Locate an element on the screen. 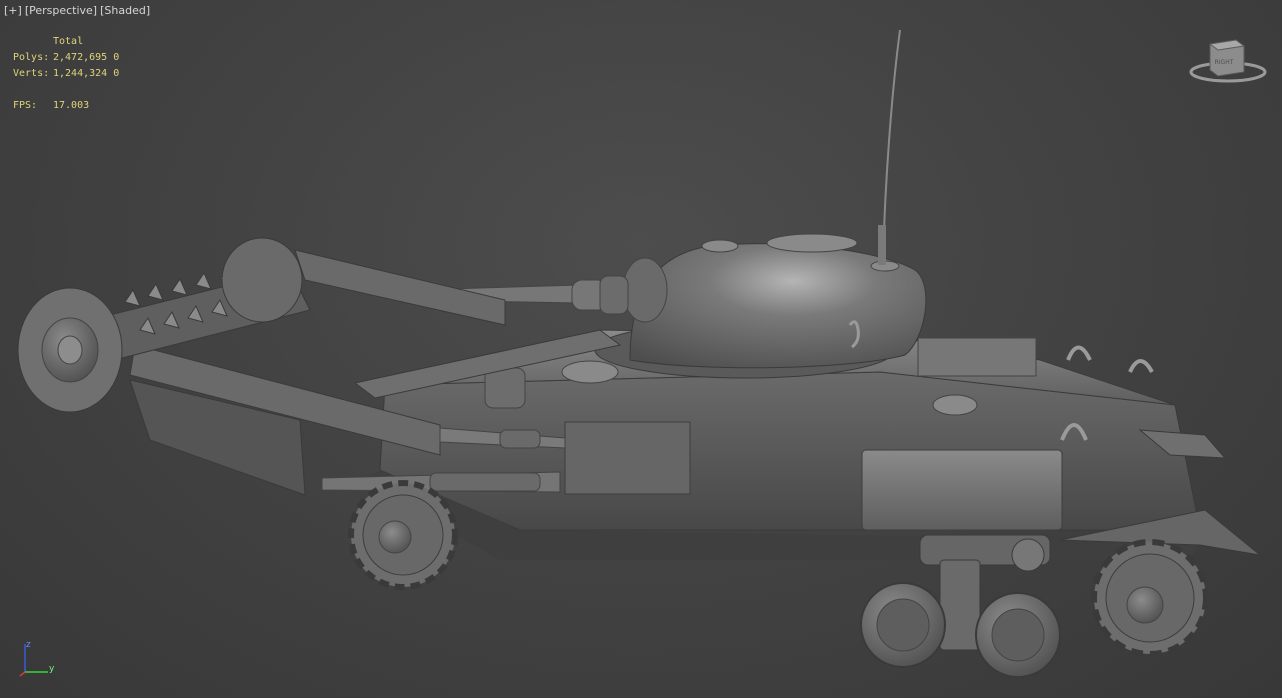  viewcube: RIGHT is located at coordinates (1228, 61).